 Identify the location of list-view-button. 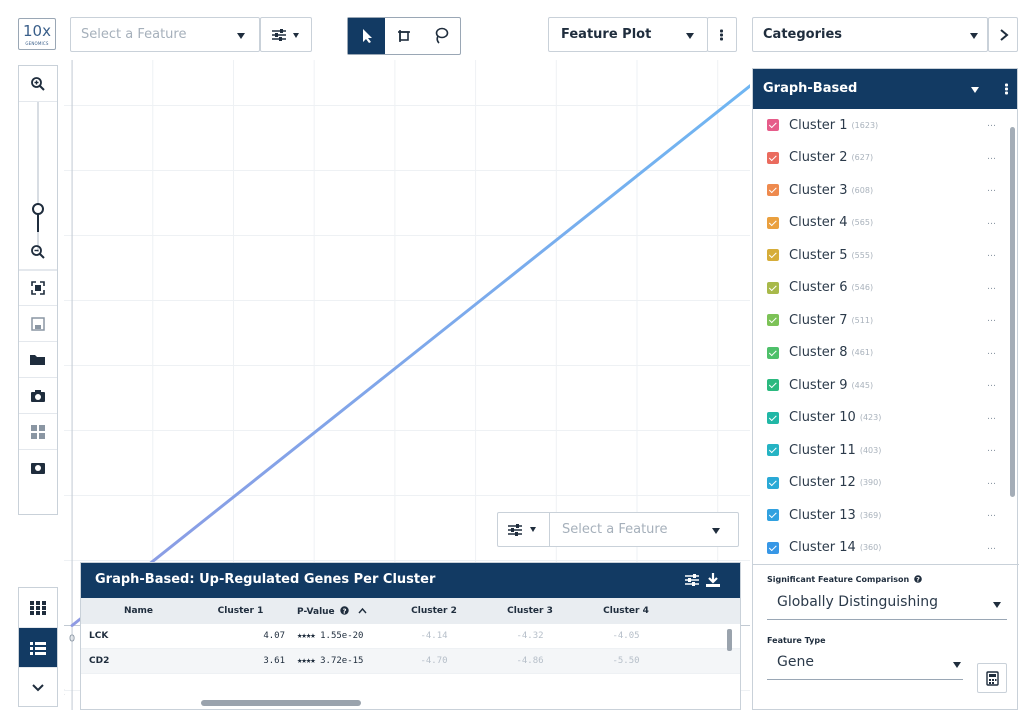
(38, 648).